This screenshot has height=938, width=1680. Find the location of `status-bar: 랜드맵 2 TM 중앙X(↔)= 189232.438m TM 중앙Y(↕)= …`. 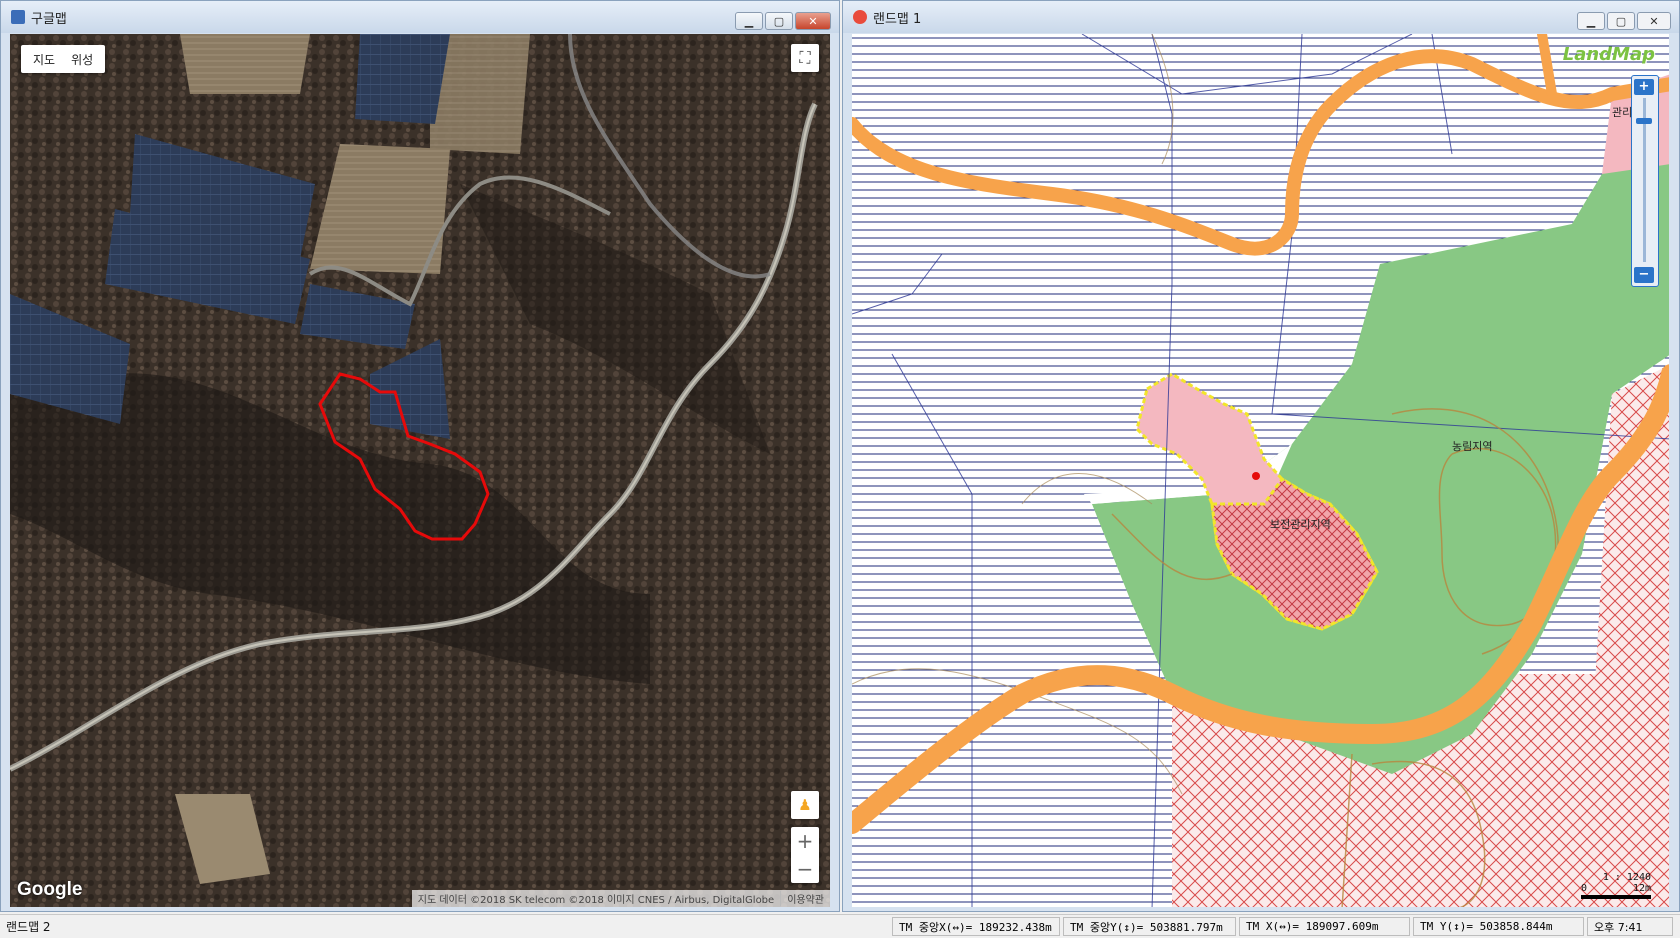

status-bar: 랜드맵 2 TM 중앙X(↔)= 189232.438m TM 중앙Y(↕)= … is located at coordinates (840, 926).